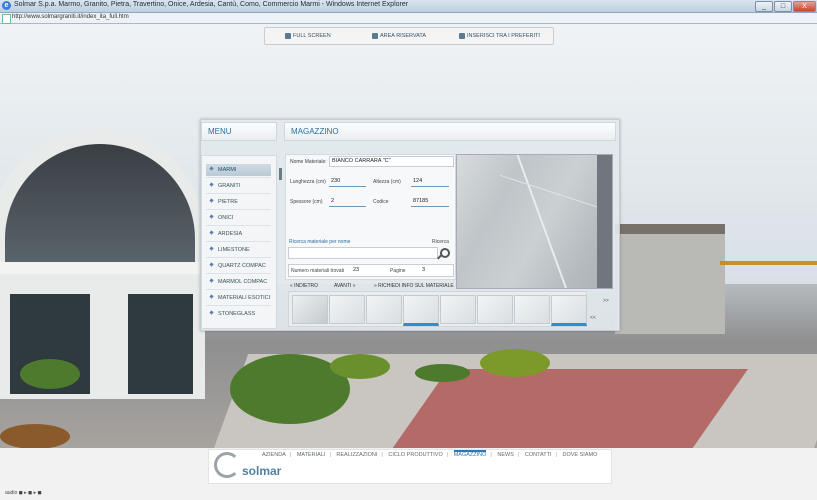 Image resolution: width=817 pixels, height=500 pixels. What do you see at coordinates (503, 36) in the screenshot?
I see `add-favorites-label: INSERISCI TRA I PREFERITI` at bounding box center [503, 36].